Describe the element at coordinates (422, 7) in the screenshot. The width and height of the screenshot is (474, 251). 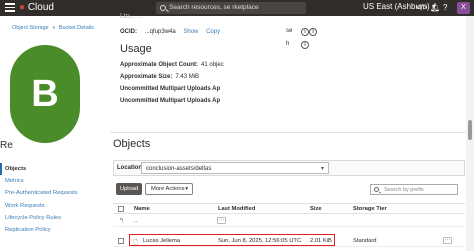
I see `code-icon: </>` at that location.